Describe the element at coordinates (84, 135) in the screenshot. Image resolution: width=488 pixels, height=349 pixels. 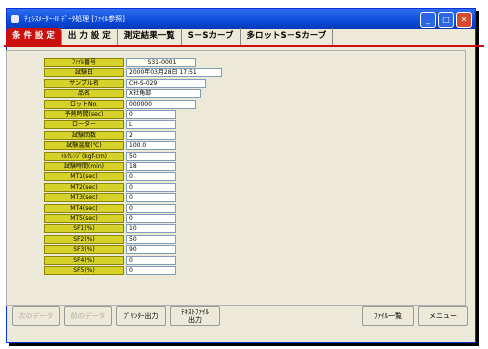
I see `test-count-label: 試験回数` at that location.